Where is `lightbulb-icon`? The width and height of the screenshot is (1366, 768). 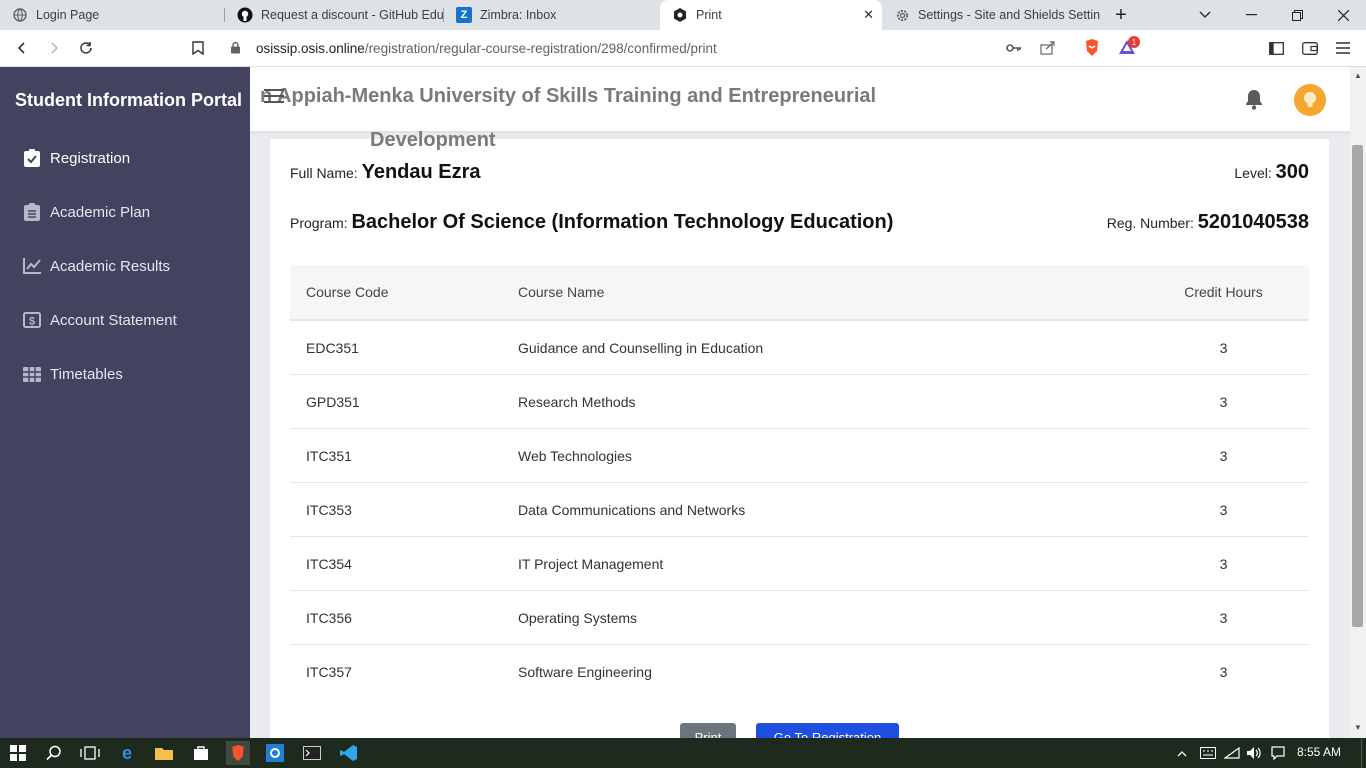
lightbulb-icon is located at coordinates (1310, 99).